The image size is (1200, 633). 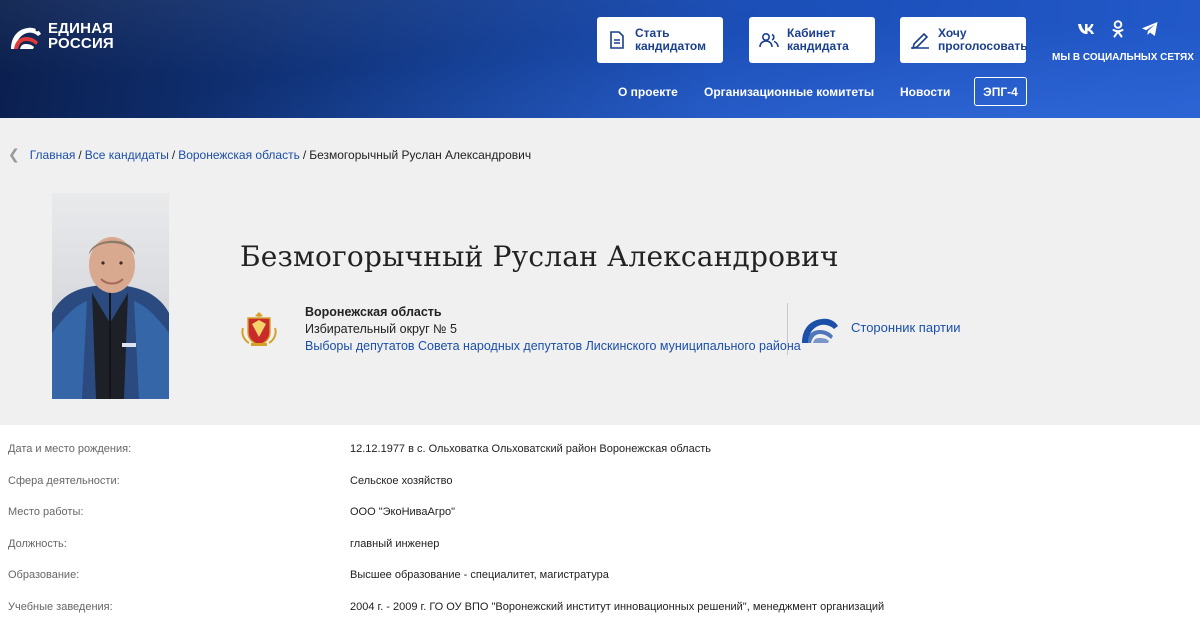 I want to click on epg-button: ЭПГ-4, so click(x=1000, y=91).